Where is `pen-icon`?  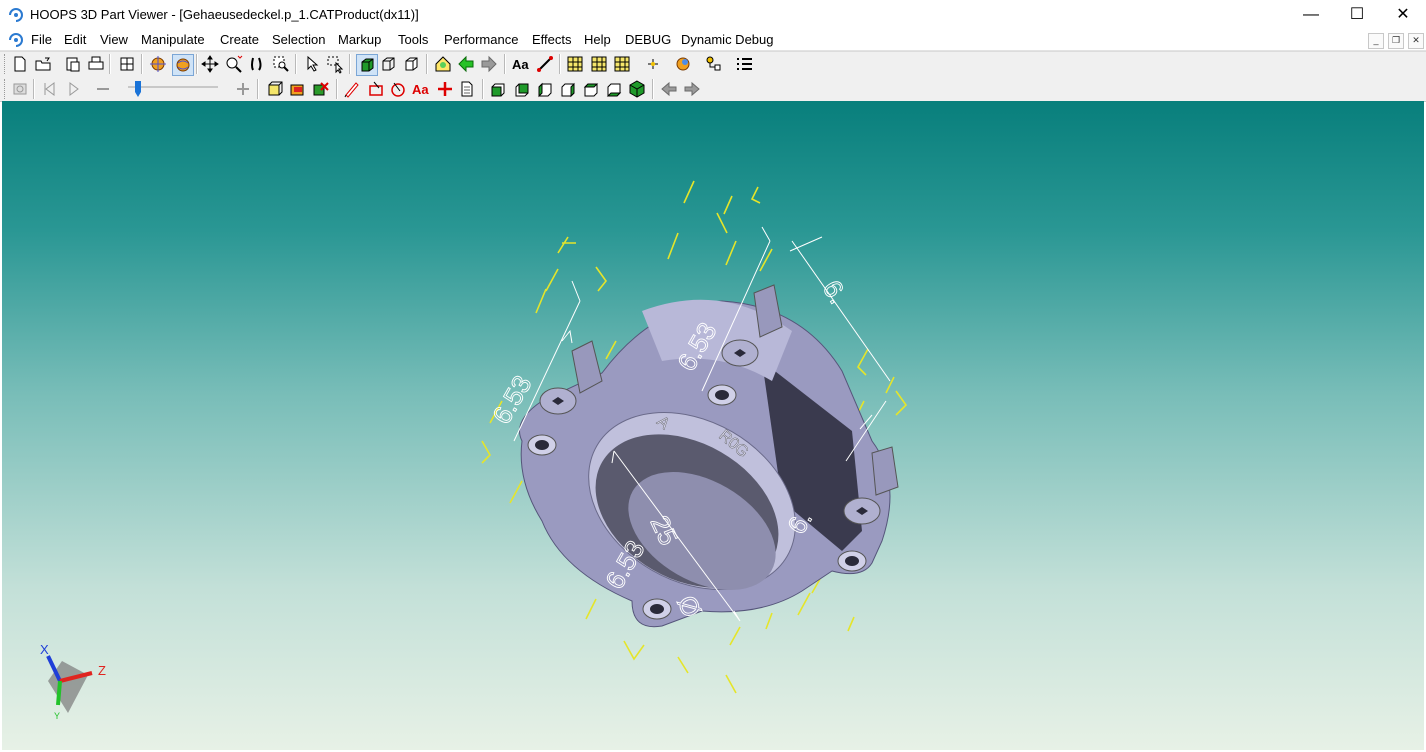 pen-icon is located at coordinates (352, 89).